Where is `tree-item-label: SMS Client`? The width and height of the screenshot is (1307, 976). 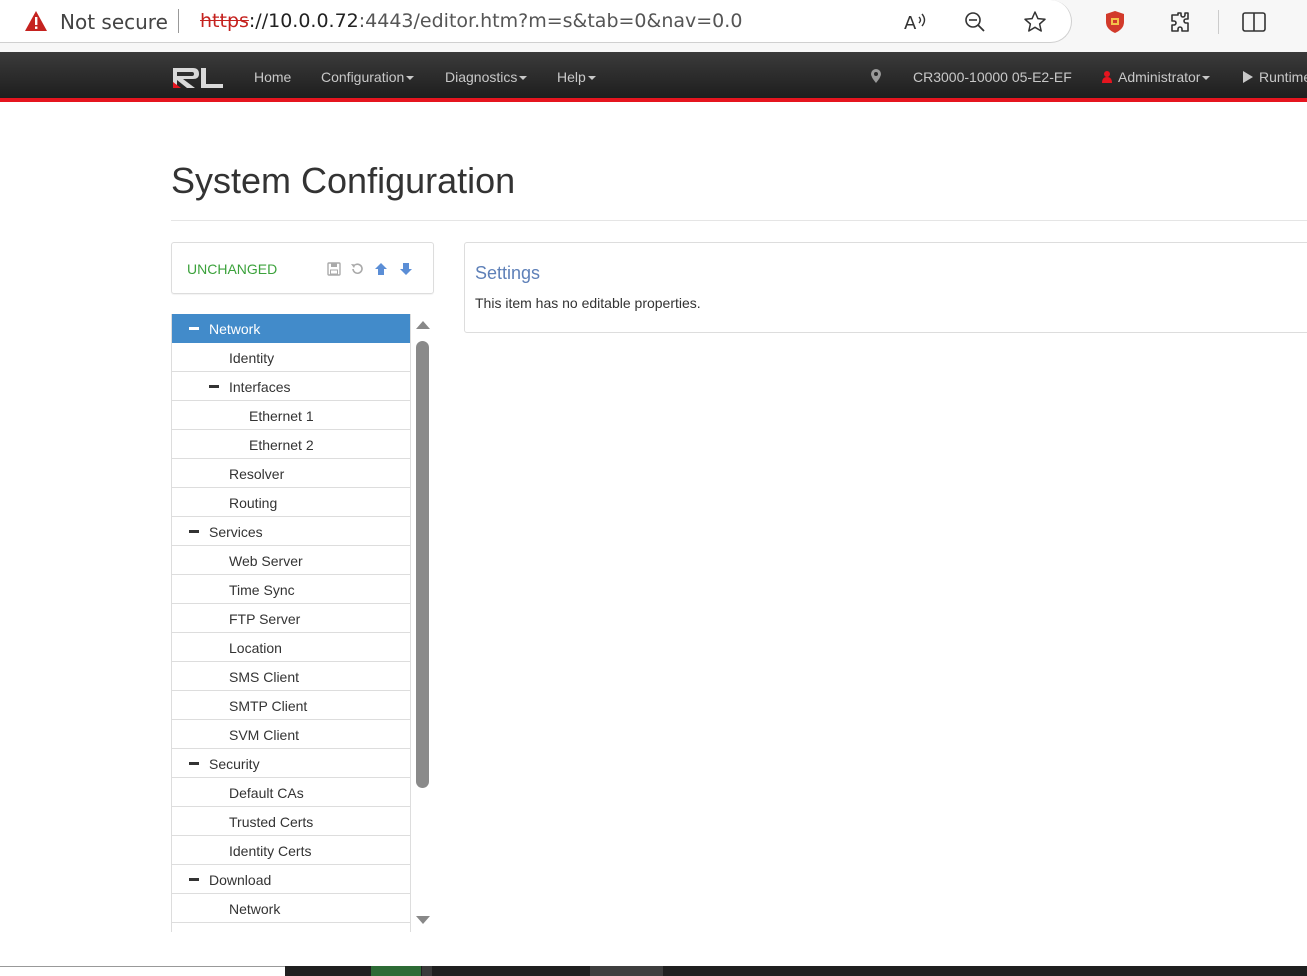
tree-item-label: SMS Client is located at coordinates (264, 677).